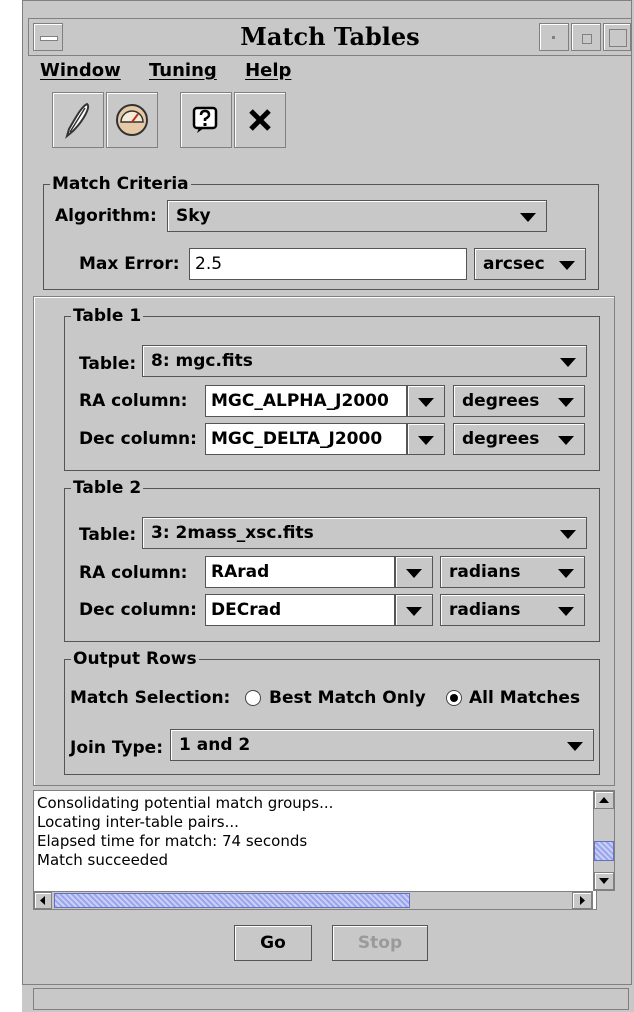  I want to click on table1-dec-unit-value: degrees, so click(501, 439).